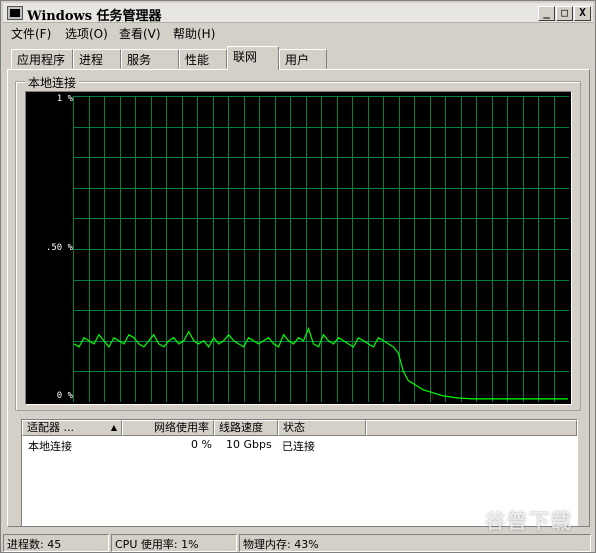 This screenshot has height=553, width=596. I want to click on status-memory: 物理内存: 43%, so click(415, 543).